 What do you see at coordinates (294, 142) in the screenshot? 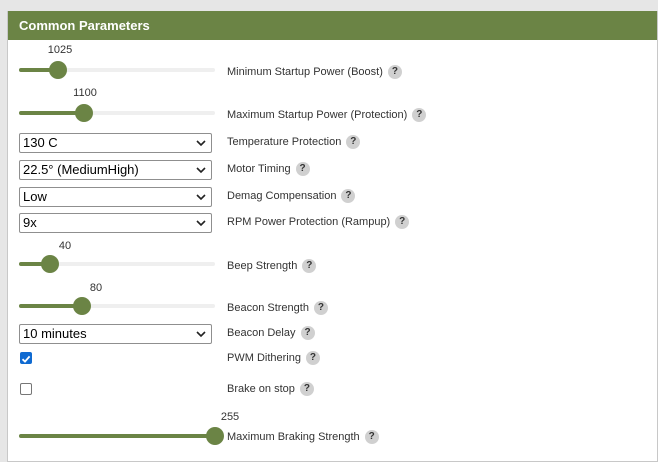
I see `param-label: Temperature Protection?` at bounding box center [294, 142].